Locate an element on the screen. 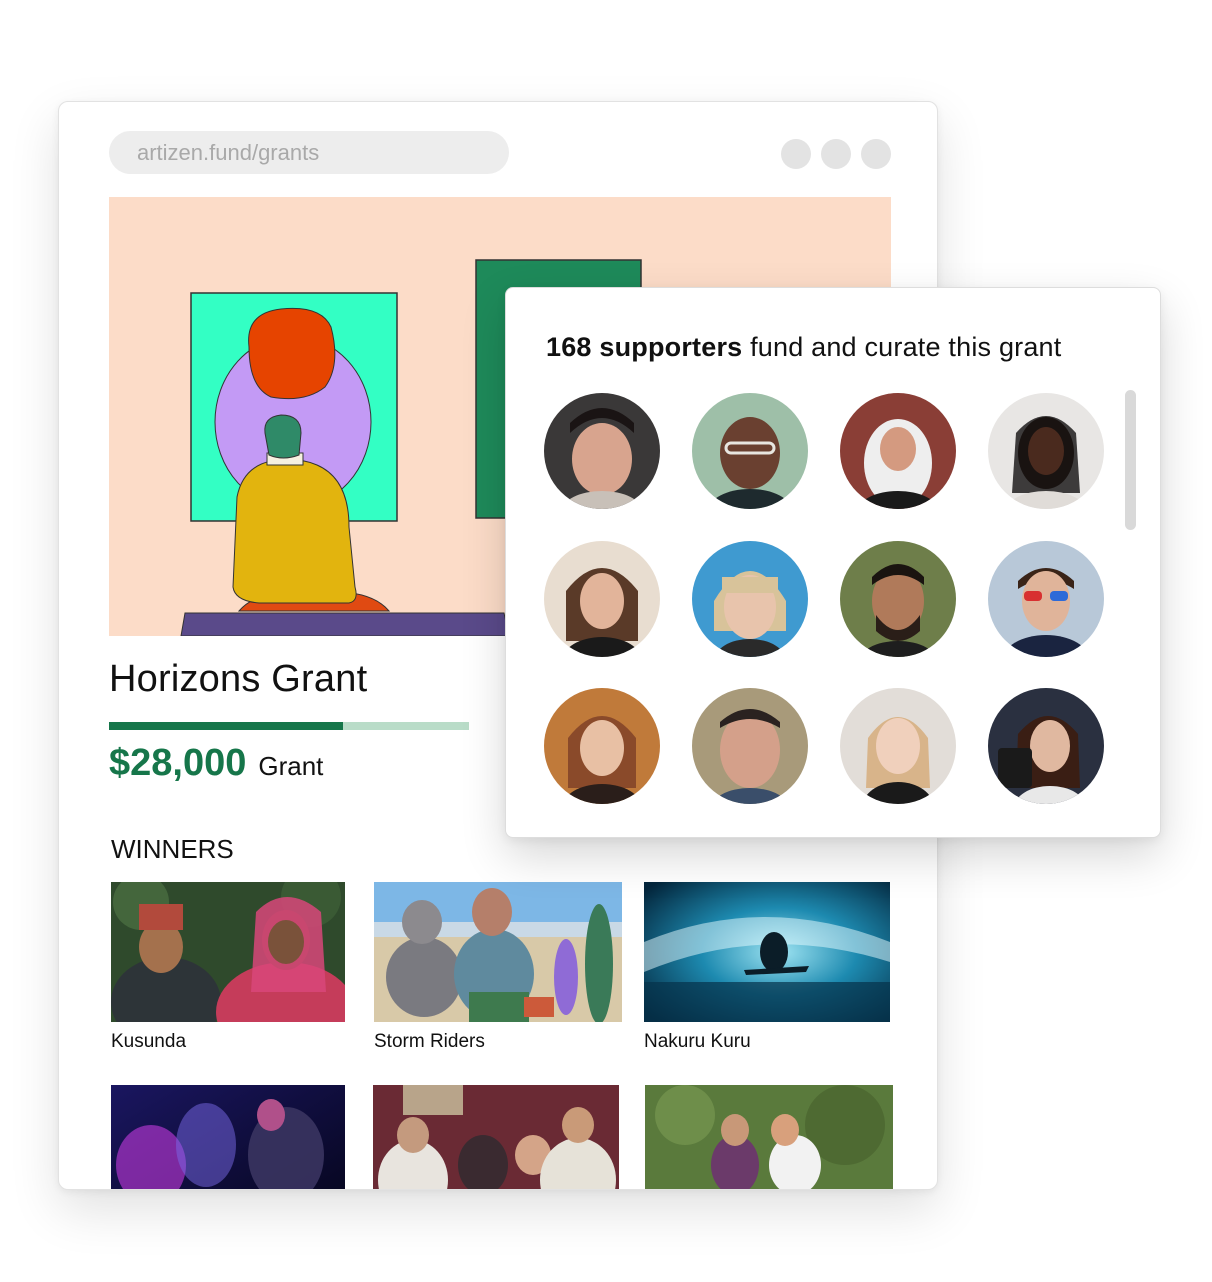 This screenshot has height=1282, width=1212. popup-scrollbar is located at coordinates (1130, 460).